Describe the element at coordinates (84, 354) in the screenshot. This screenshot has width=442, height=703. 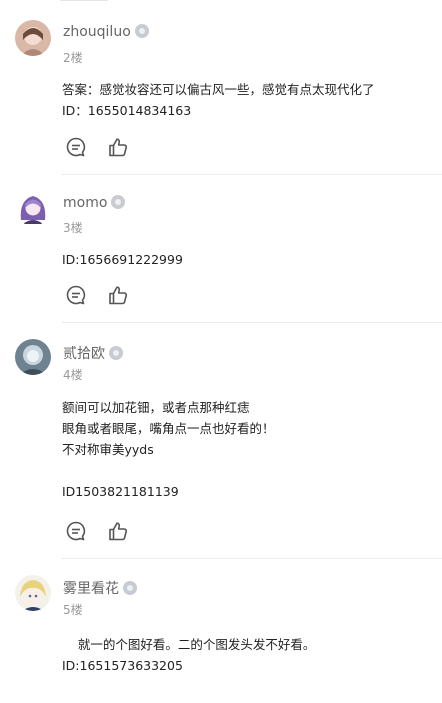
I see `username-text: 贰拾欧` at that location.